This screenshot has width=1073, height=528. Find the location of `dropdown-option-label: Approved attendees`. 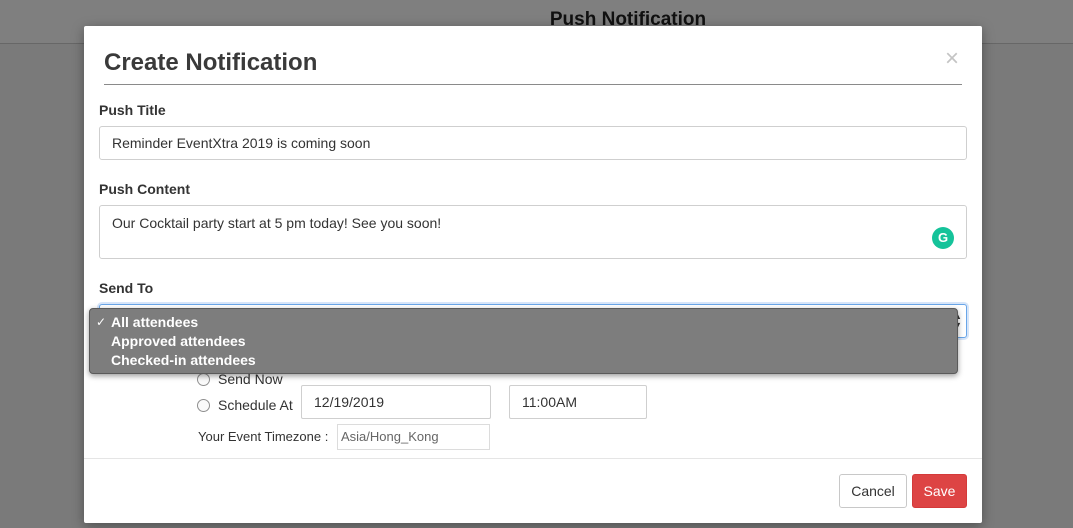

dropdown-option-label: Approved attendees is located at coordinates (178, 341).